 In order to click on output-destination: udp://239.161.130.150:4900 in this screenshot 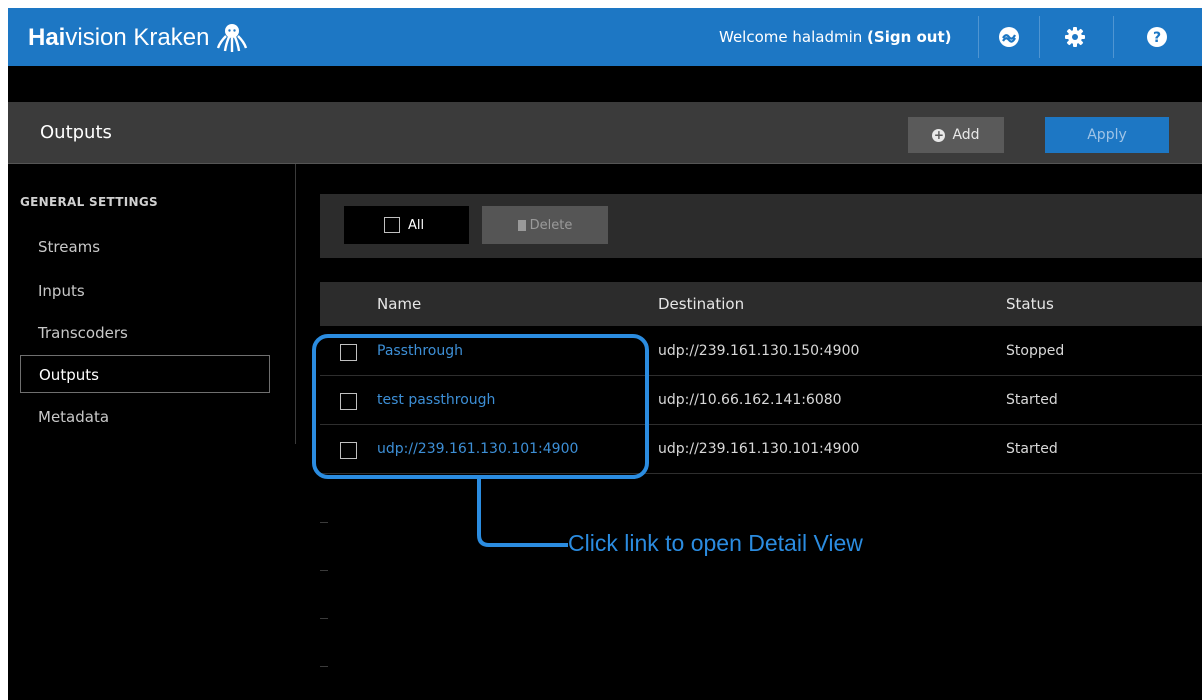, I will do `click(759, 351)`.